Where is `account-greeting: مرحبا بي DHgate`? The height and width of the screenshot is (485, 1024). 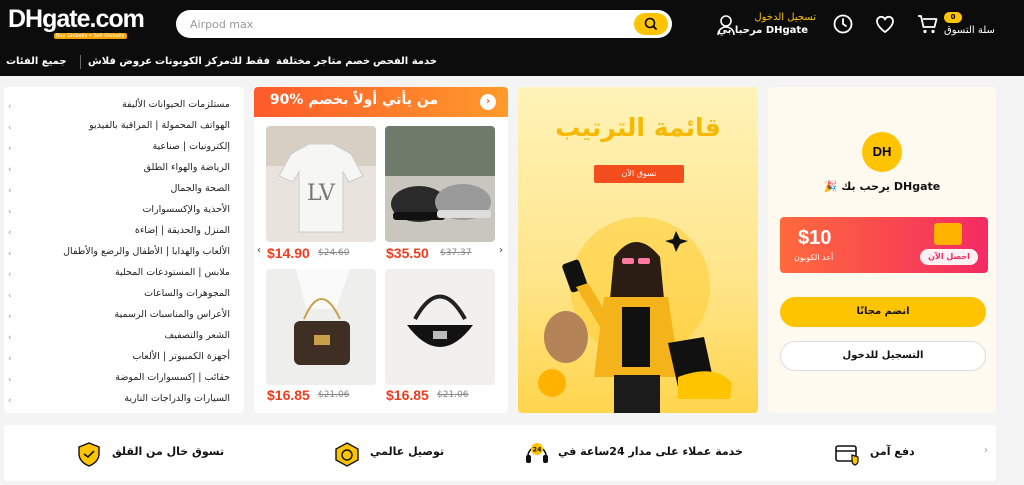
account-greeting: مرحبا بي DHgate is located at coordinates (762, 30).